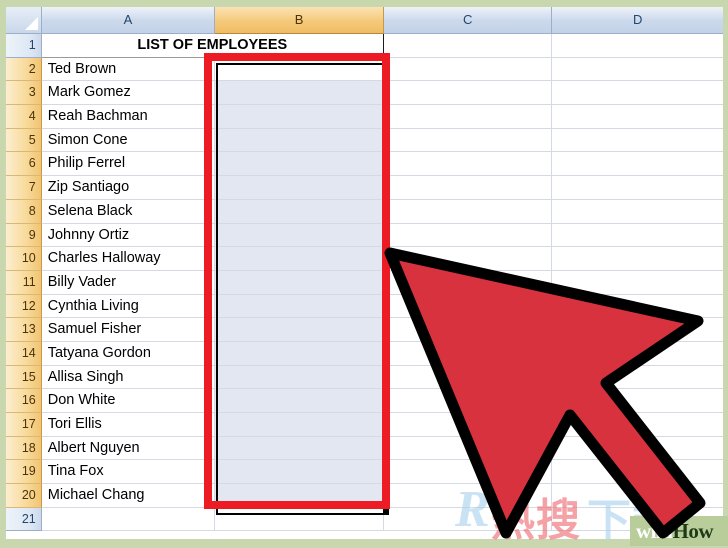  What do you see at coordinates (24, 306) in the screenshot?
I see `row-header-12: 12` at bounding box center [24, 306].